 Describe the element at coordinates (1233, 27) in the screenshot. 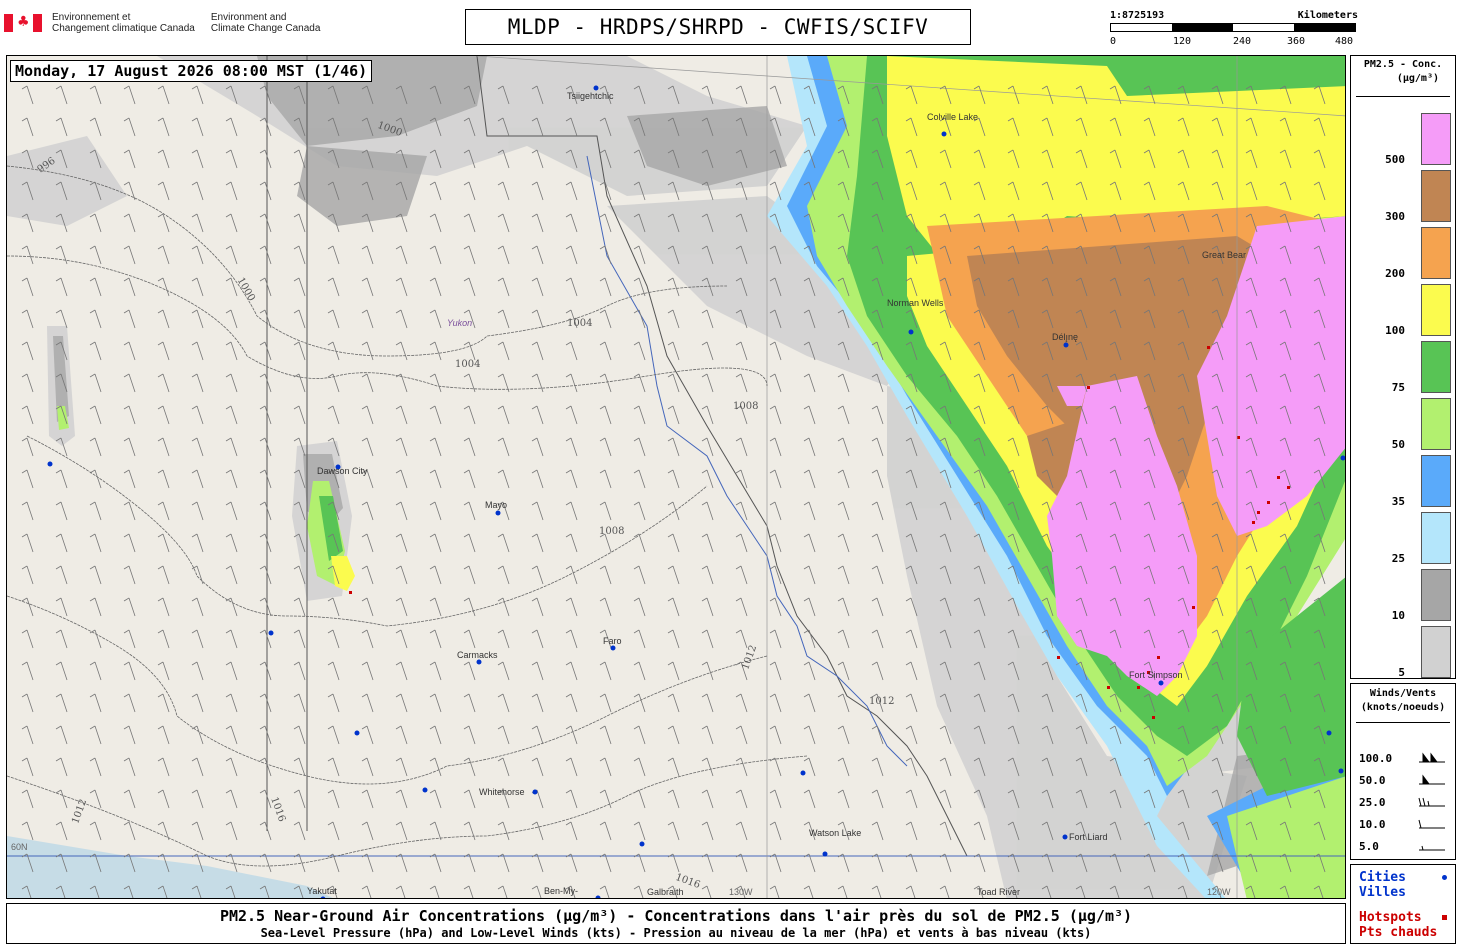

I see `scale-bar-graphic` at that location.